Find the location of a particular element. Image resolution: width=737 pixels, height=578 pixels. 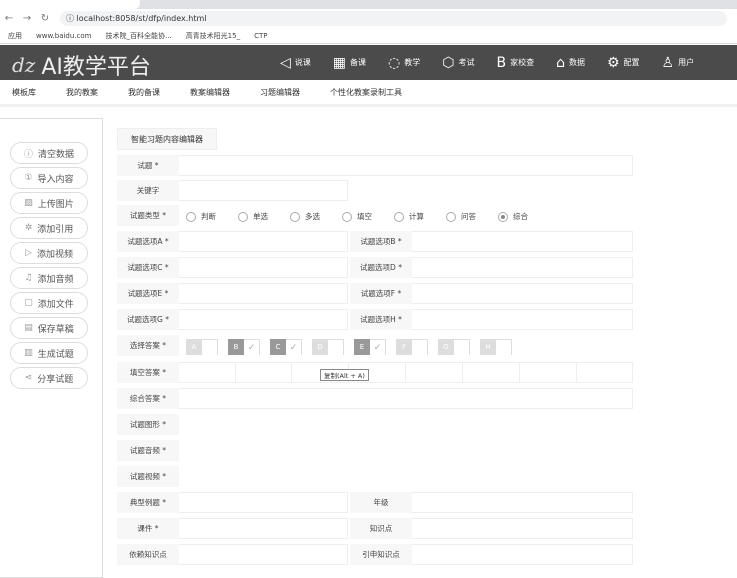

input-example is located at coordinates (263, 502).